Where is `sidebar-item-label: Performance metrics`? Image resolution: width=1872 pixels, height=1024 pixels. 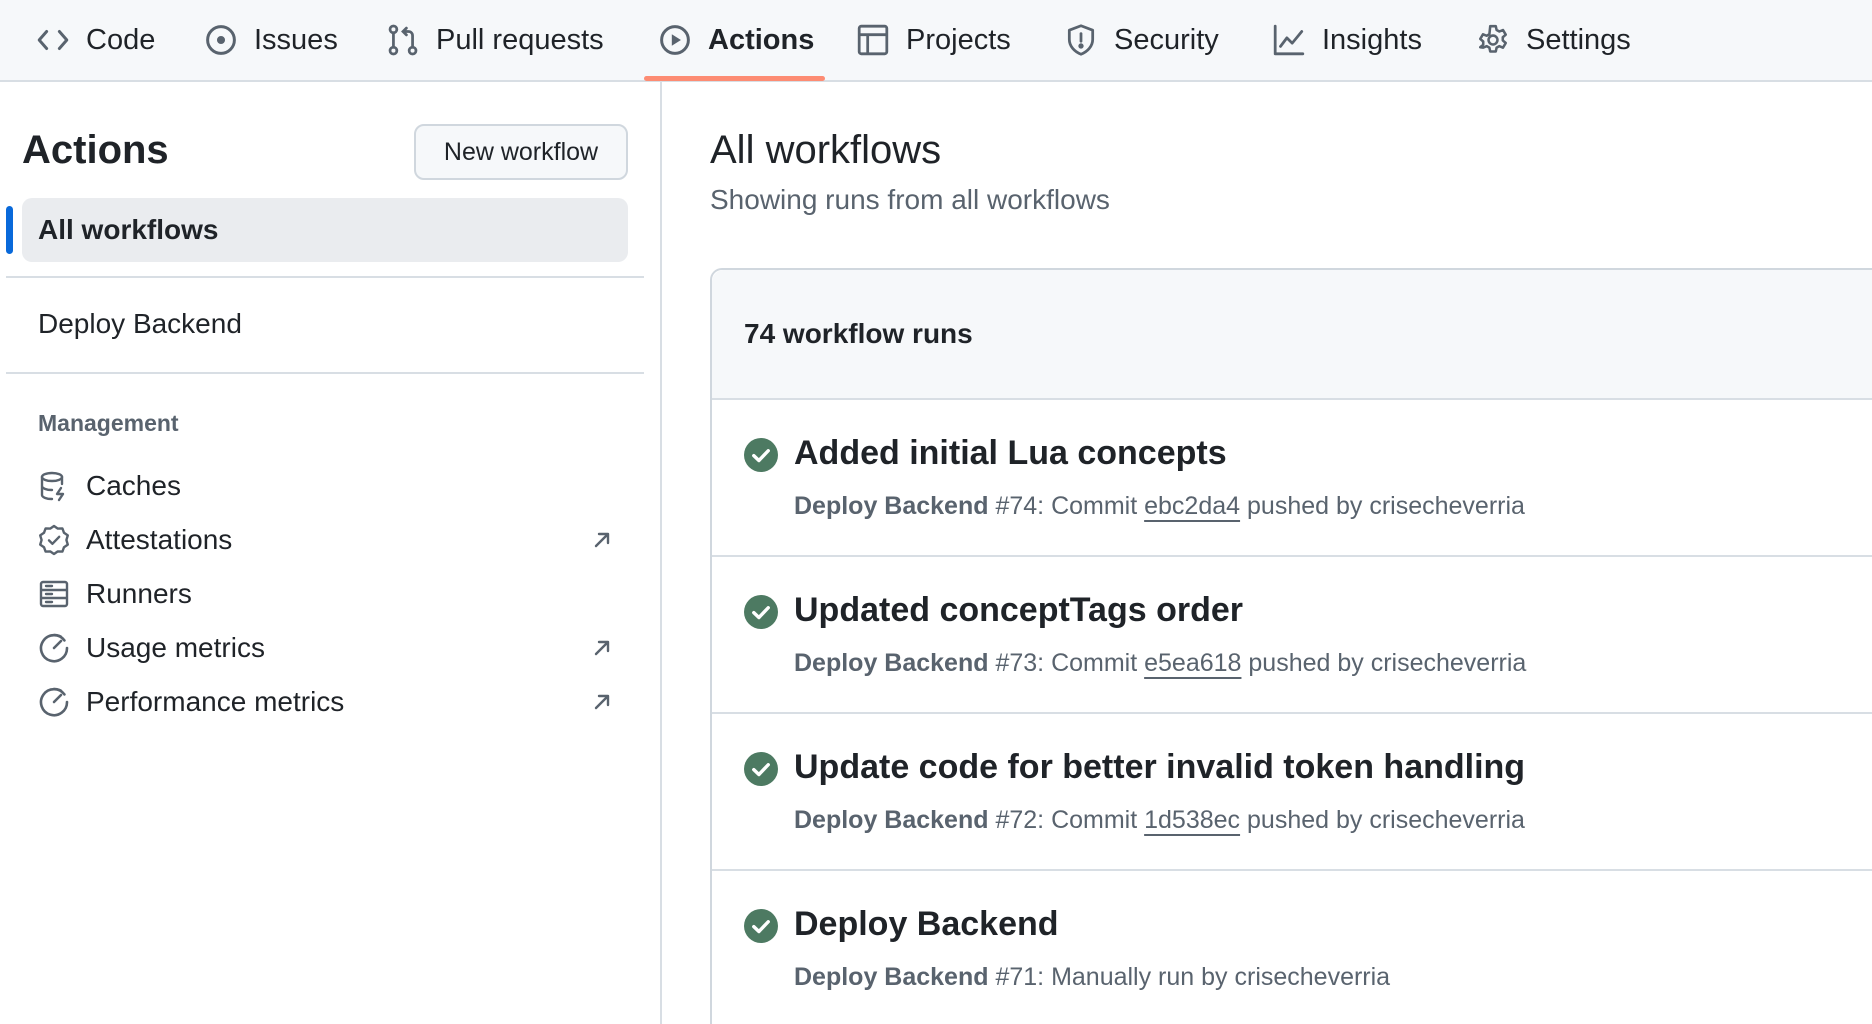 sidebar-item-label: Performance metrics is located at coordinates (215, 701).